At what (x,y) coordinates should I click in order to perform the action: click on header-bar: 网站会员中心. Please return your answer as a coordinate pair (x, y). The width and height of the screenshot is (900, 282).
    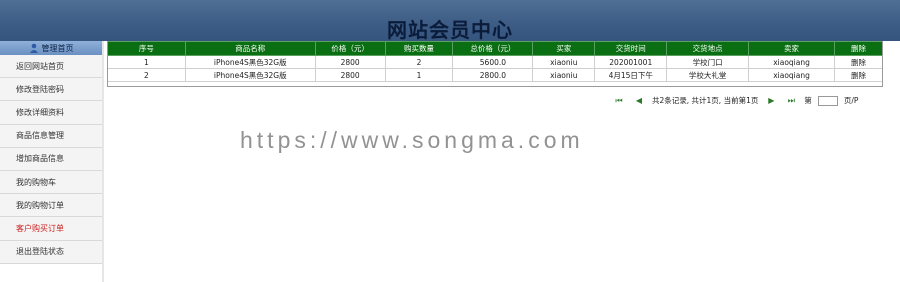
    Looking at the image, I should click on (450, 21).